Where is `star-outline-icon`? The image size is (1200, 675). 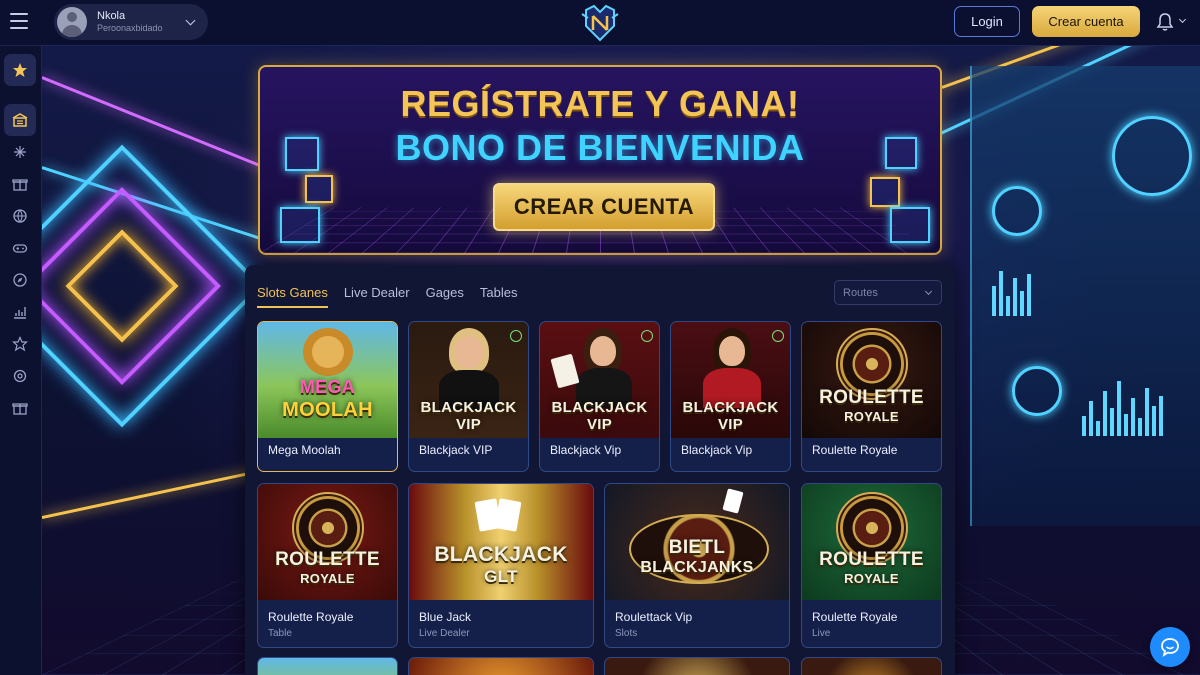 star-outline-icon is located at coordinates (20, 344).